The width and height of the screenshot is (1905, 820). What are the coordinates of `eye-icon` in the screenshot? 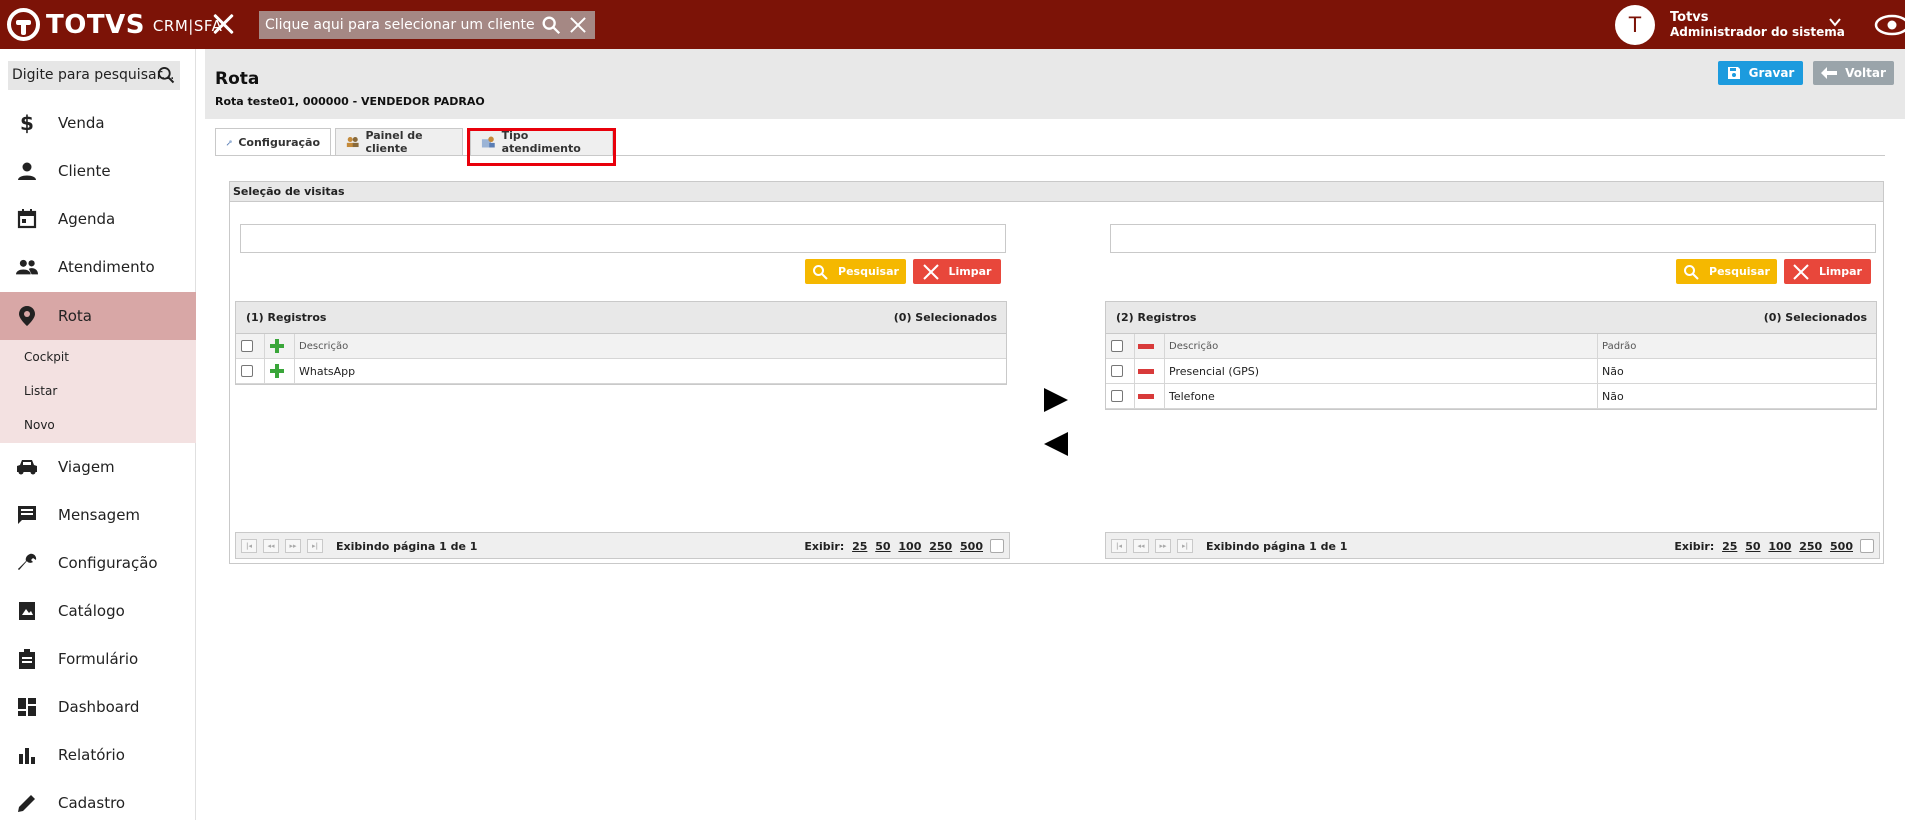 It's located at (1888, 25).